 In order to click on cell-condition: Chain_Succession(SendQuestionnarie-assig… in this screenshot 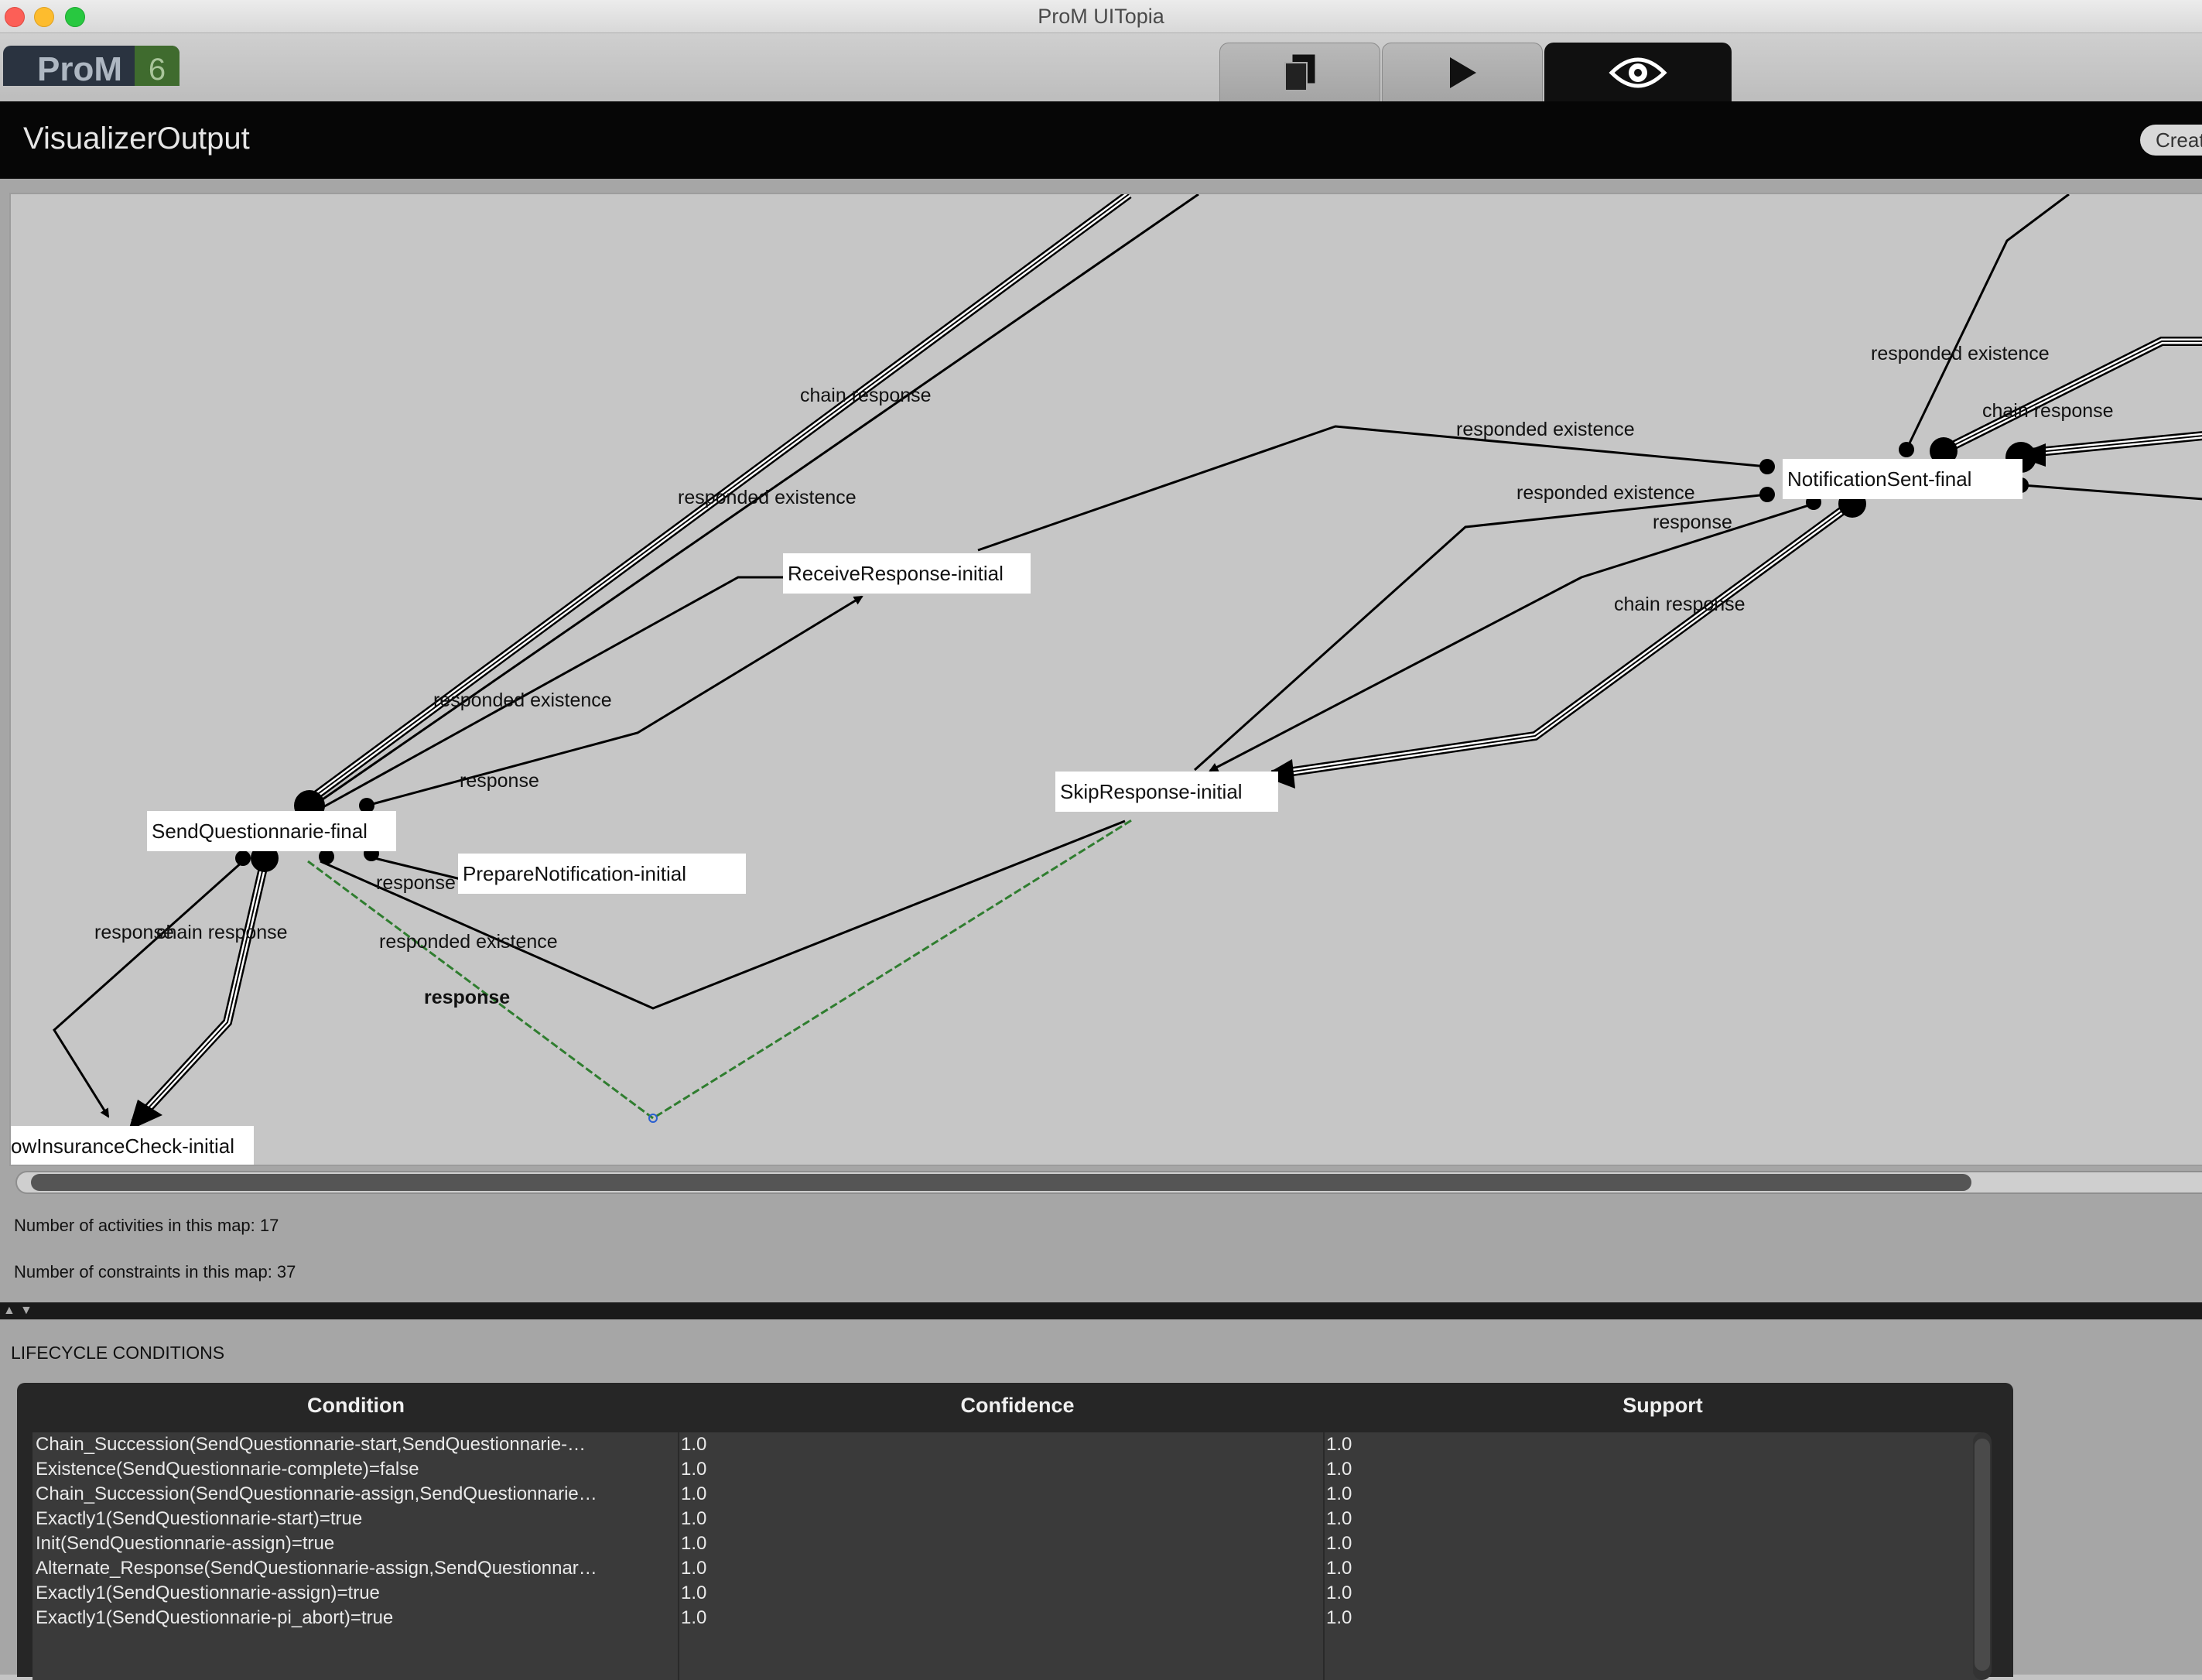, I will do `click(316, 1494)`.